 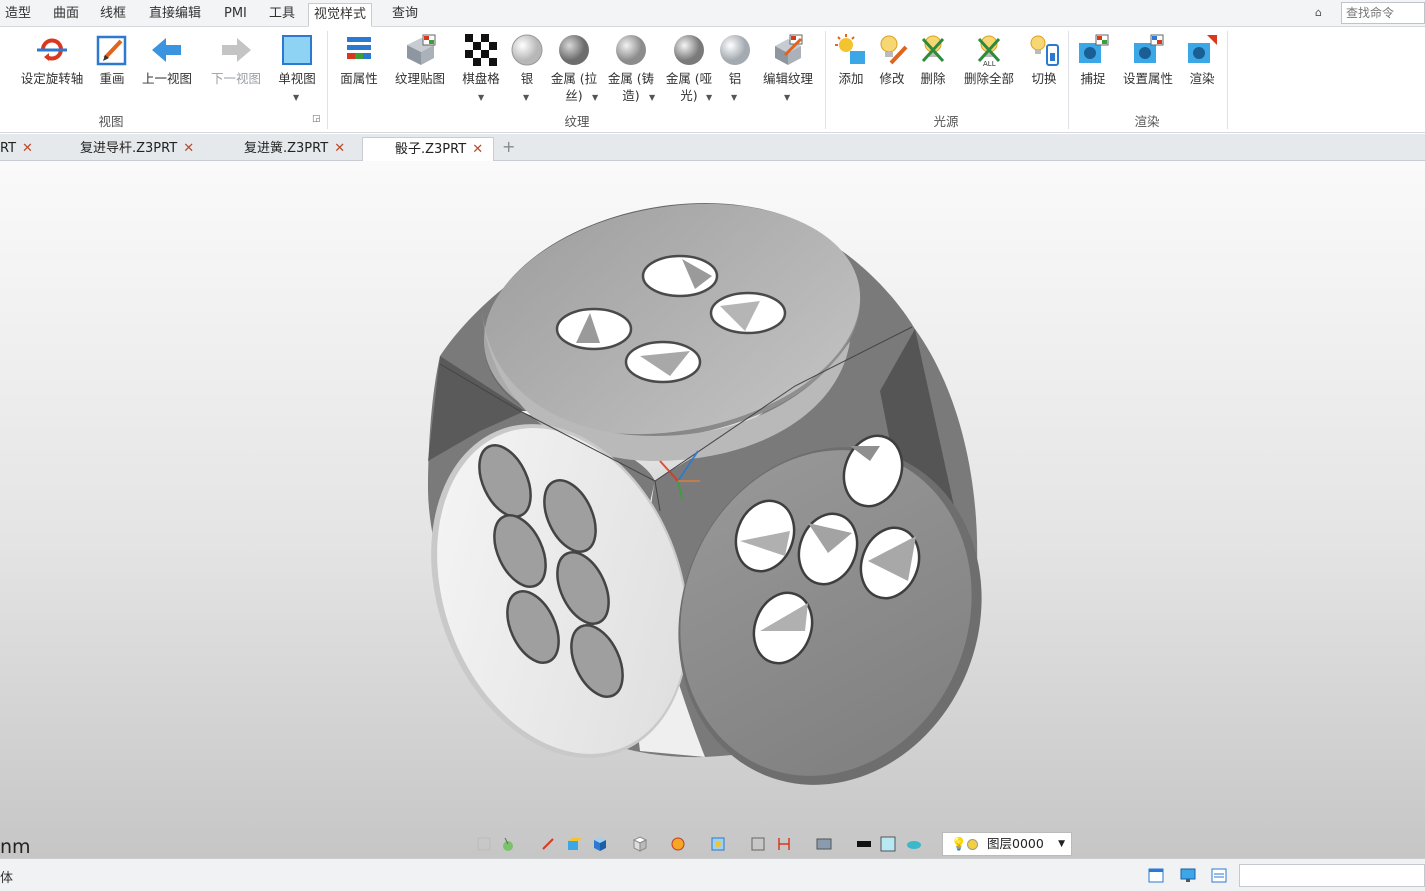 I want to click on modify-light-icon, so click(x=894, y=50).